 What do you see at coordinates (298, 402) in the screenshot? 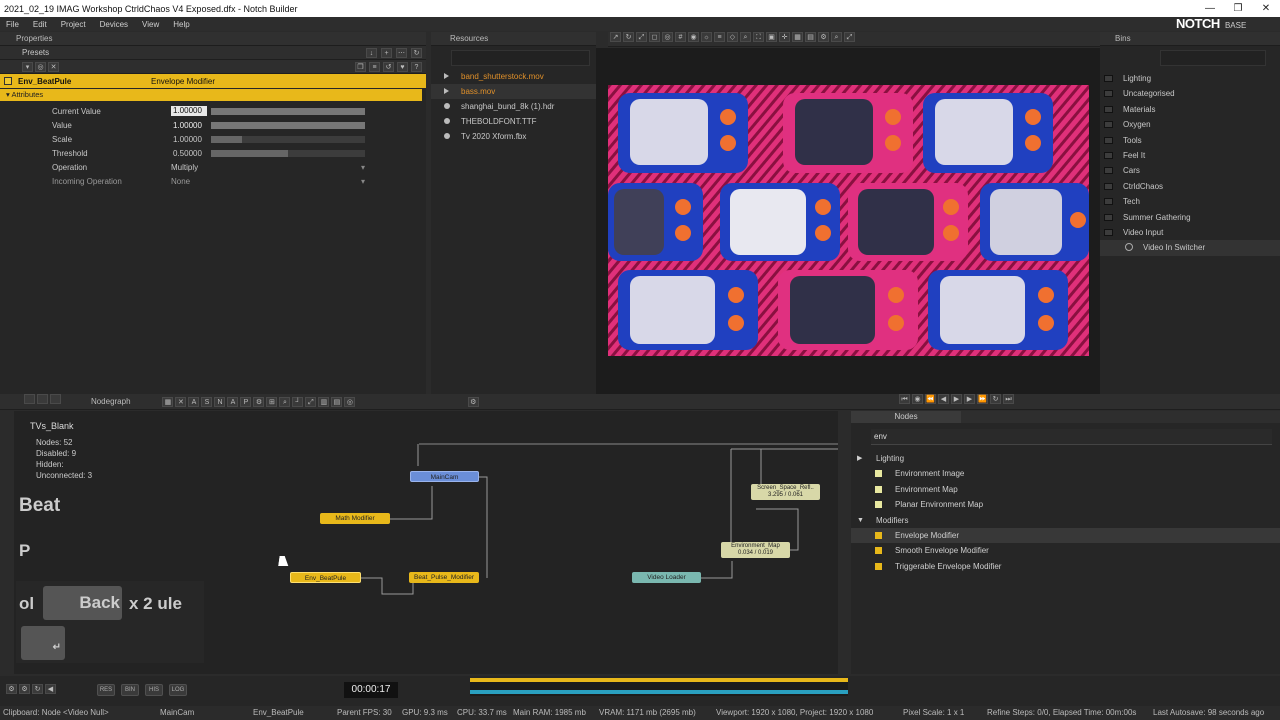
I see `node-tool-icon: ┘` at bounding box center [298, 402].